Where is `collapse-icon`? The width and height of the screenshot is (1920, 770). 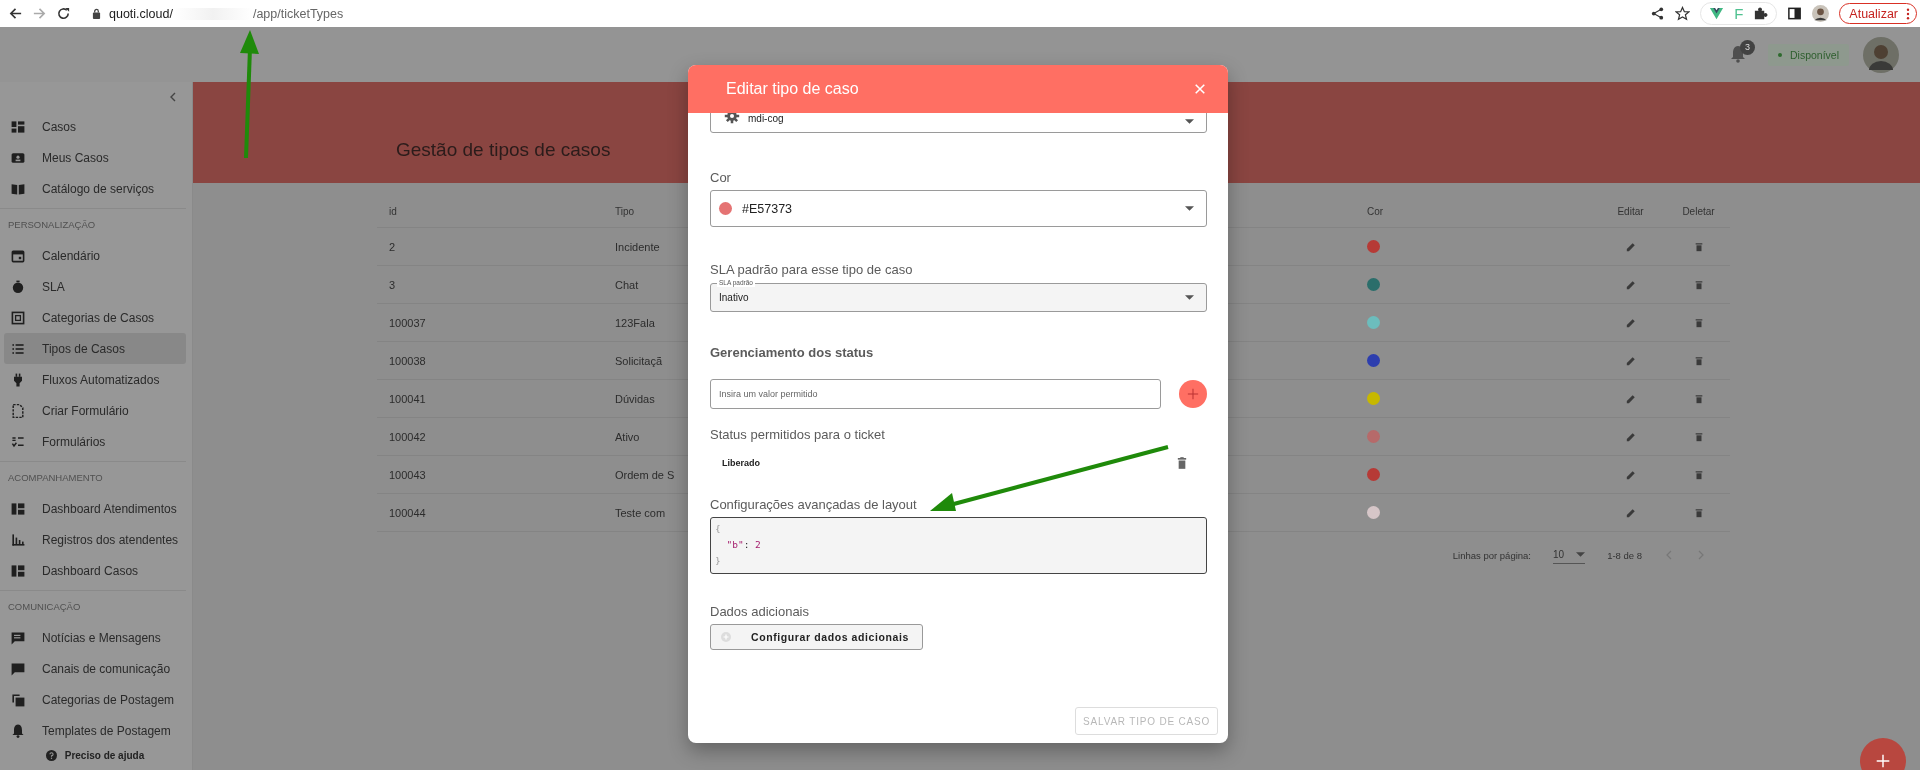 collapse-icon is located at coordinates (173, 96).